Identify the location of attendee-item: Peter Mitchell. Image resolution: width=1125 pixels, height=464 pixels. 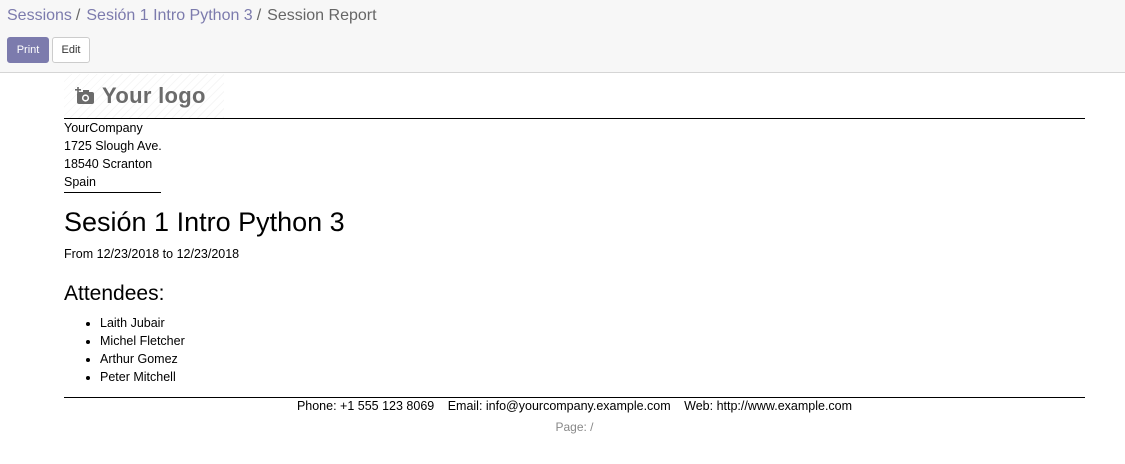
(142, 377).